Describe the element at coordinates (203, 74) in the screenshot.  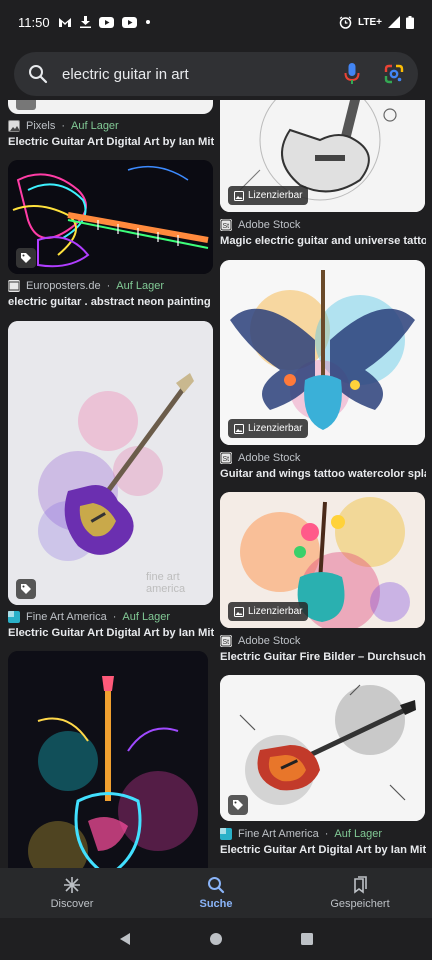
I see `search-input: electric guitar in art` at that location.